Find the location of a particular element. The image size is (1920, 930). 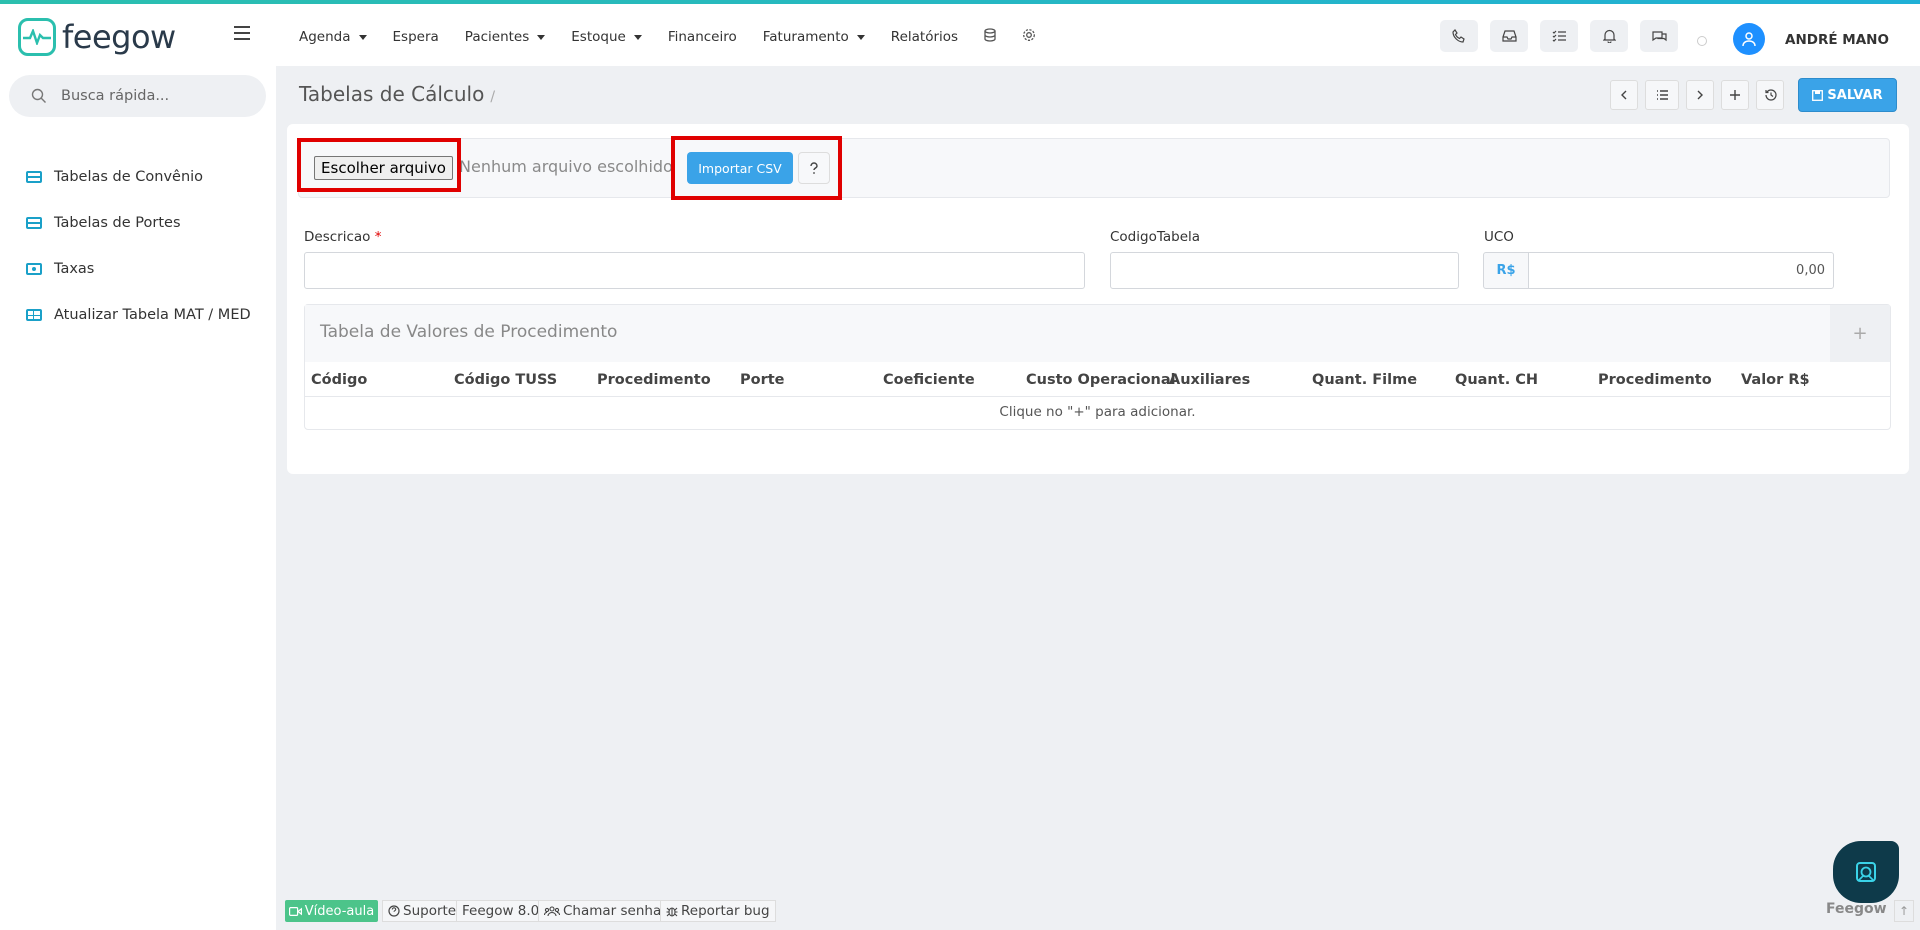

footer-brand: Feegow is located at coordinates (1856, 909).